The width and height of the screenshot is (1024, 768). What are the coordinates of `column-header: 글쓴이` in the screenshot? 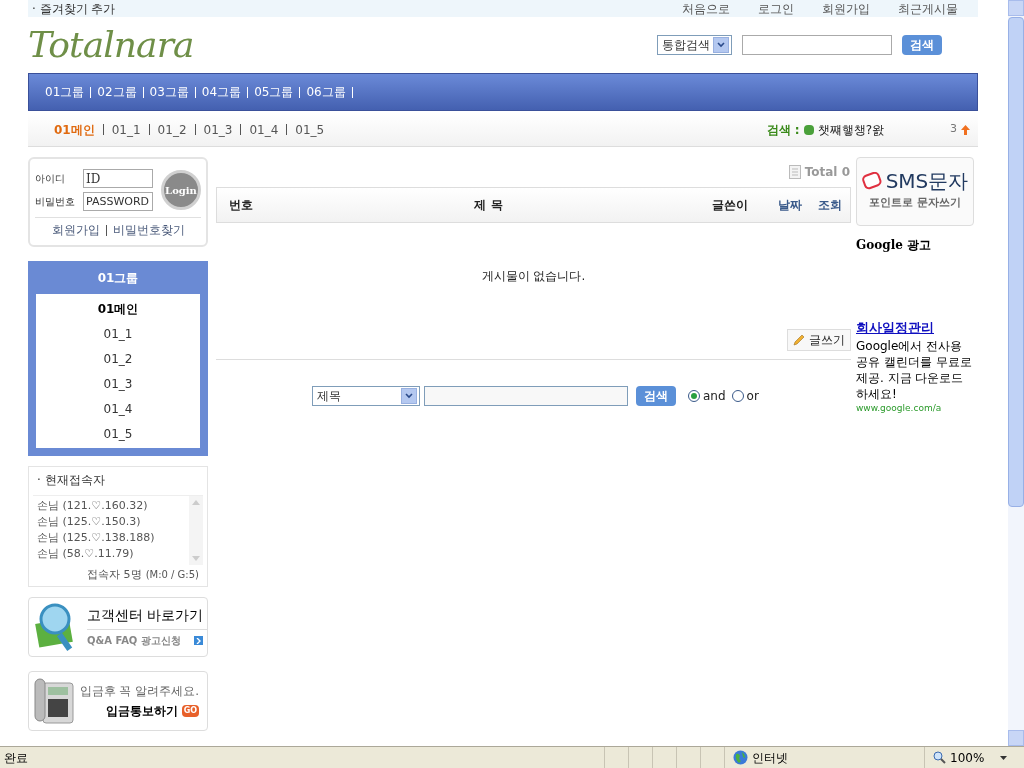 It's located at (730, 205).